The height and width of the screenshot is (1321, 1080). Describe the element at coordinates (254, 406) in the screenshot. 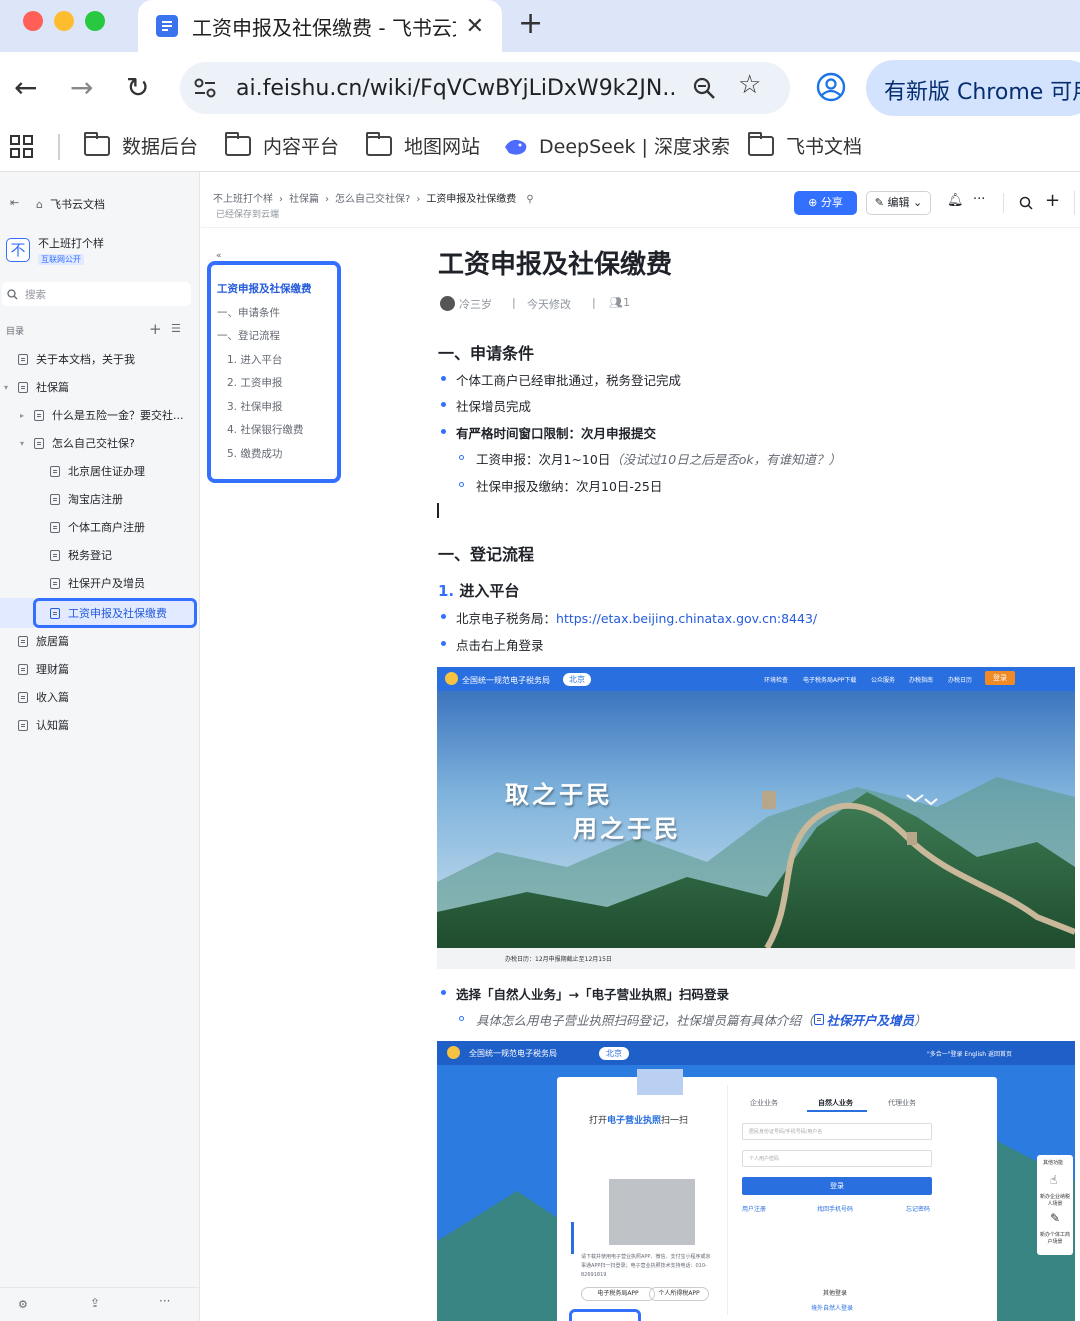

I see `outline-item: 3. 社保申报` at that location.